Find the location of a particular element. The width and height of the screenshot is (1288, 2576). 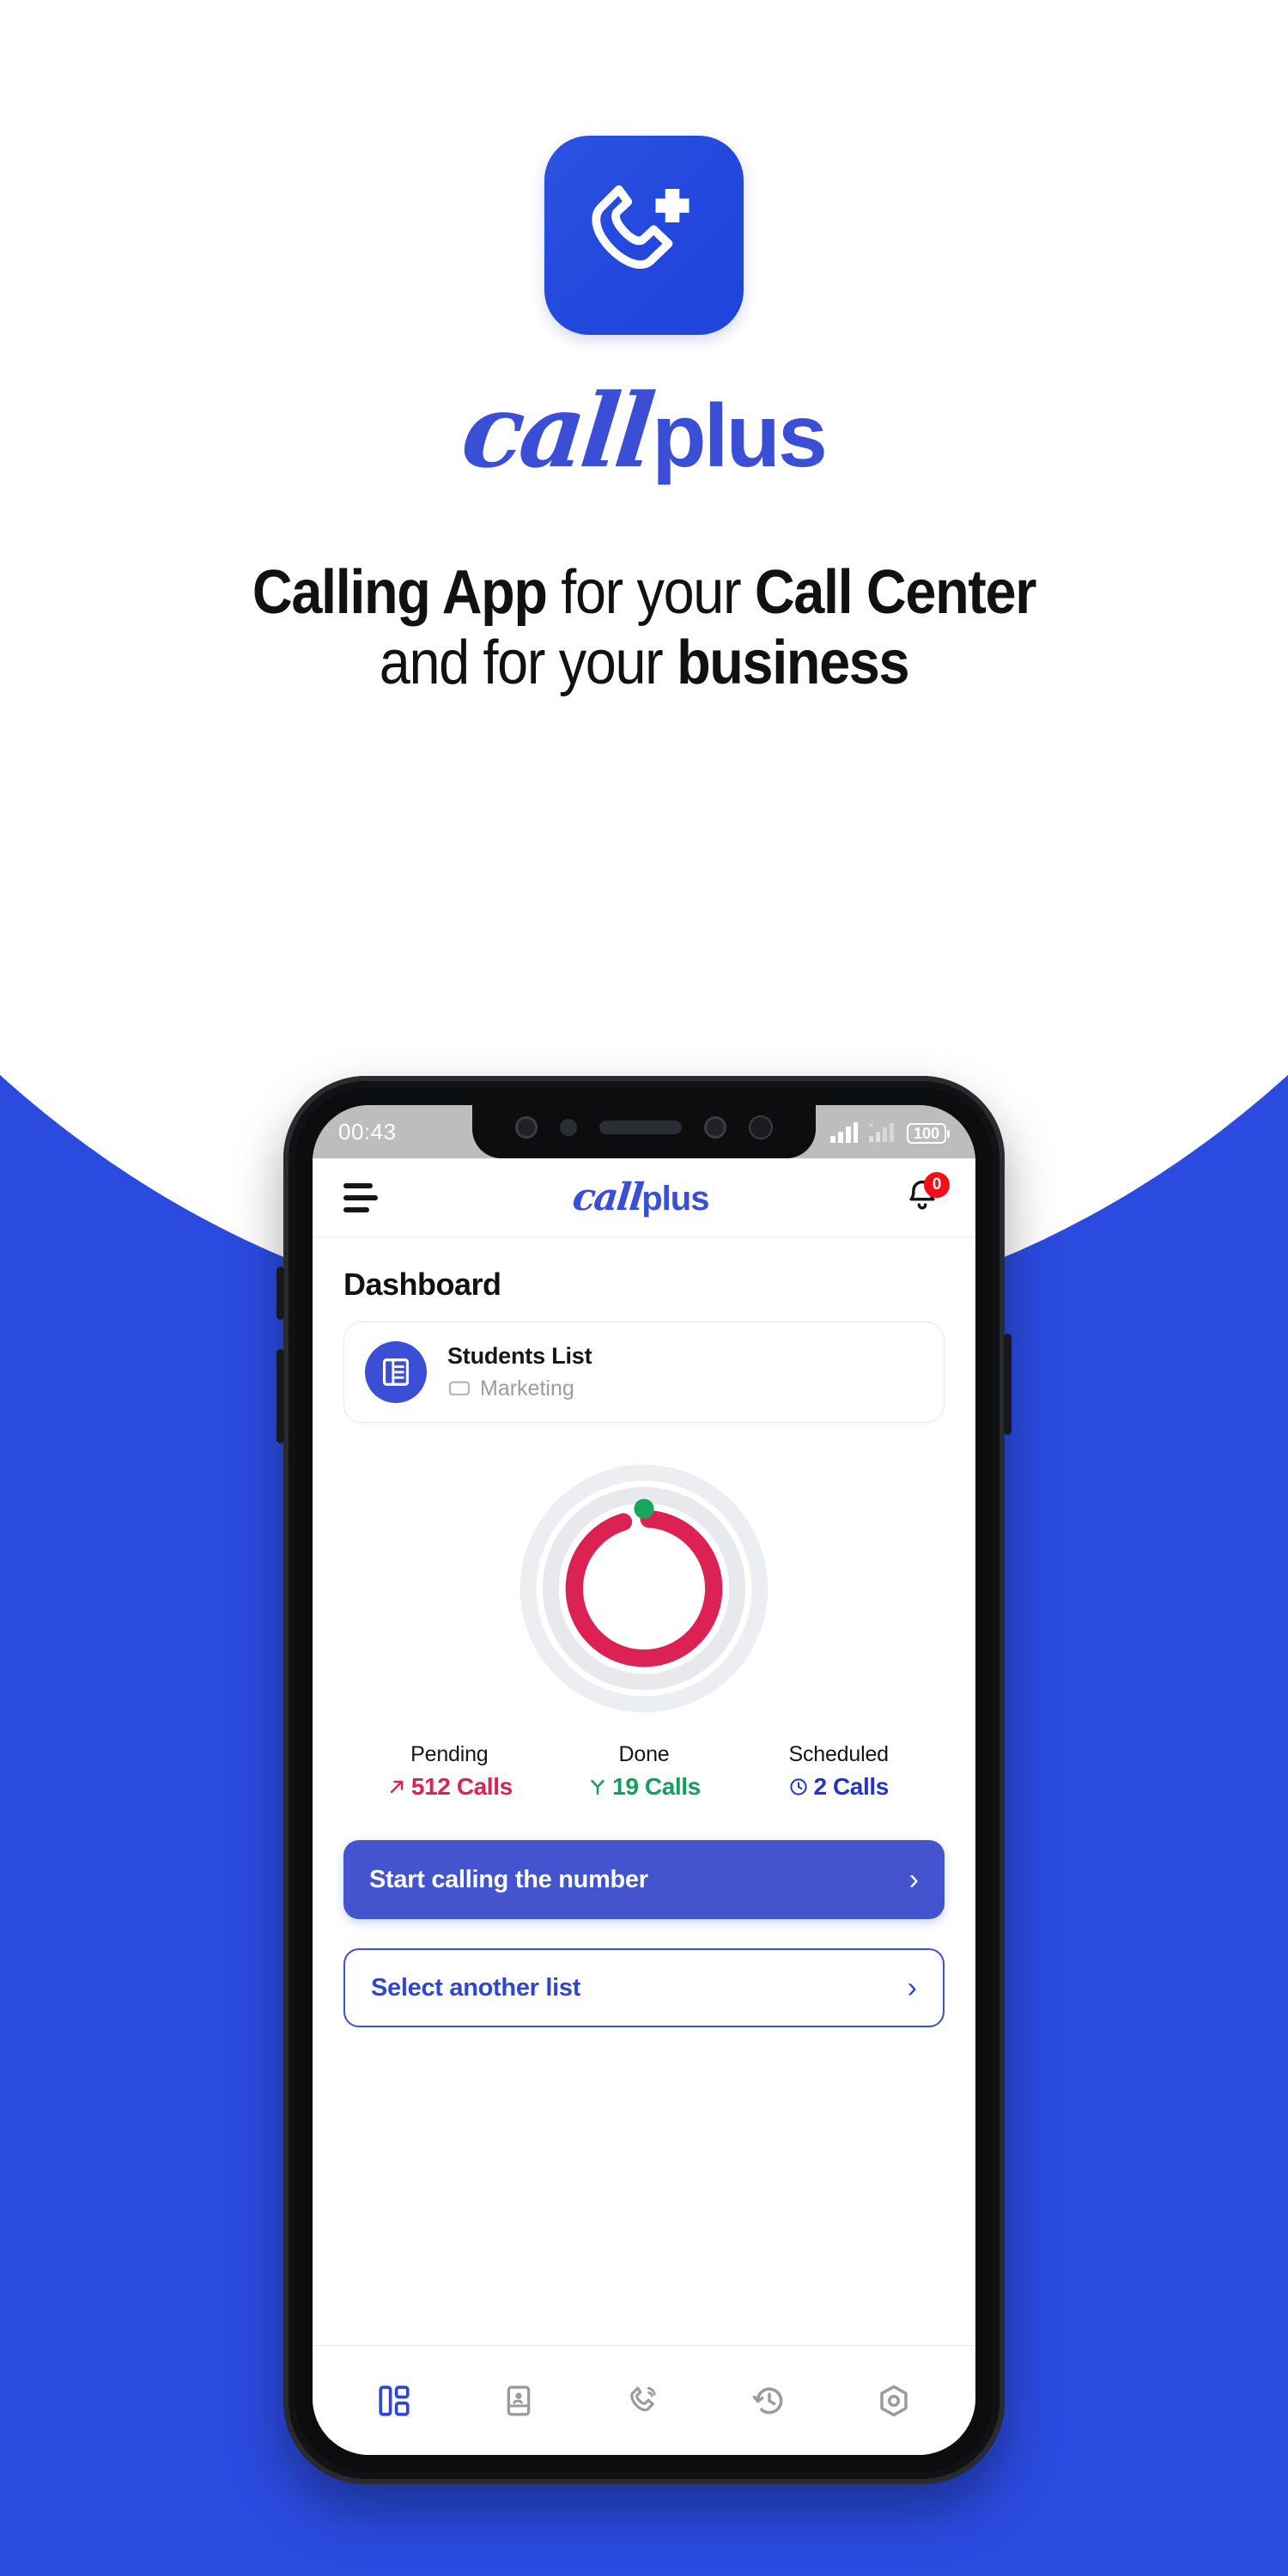

app-icon-container is located at coordinates (644, 236).